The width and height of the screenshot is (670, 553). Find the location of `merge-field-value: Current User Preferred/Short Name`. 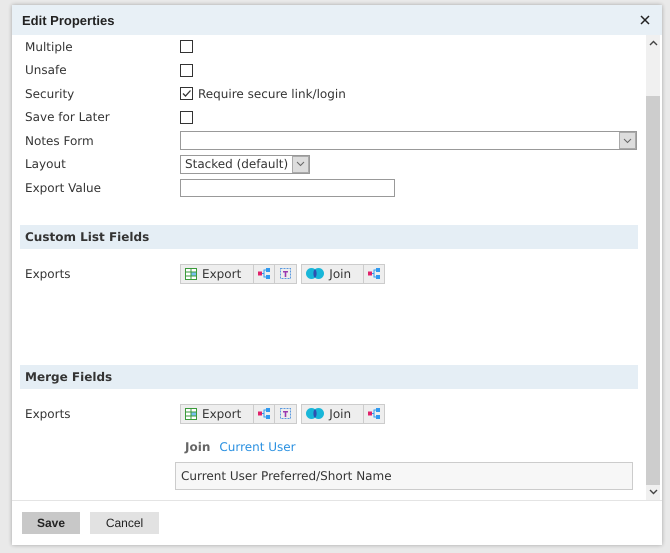

merge-field-value: Current User Preferred/Short Name is located at coordinates (404, 476).